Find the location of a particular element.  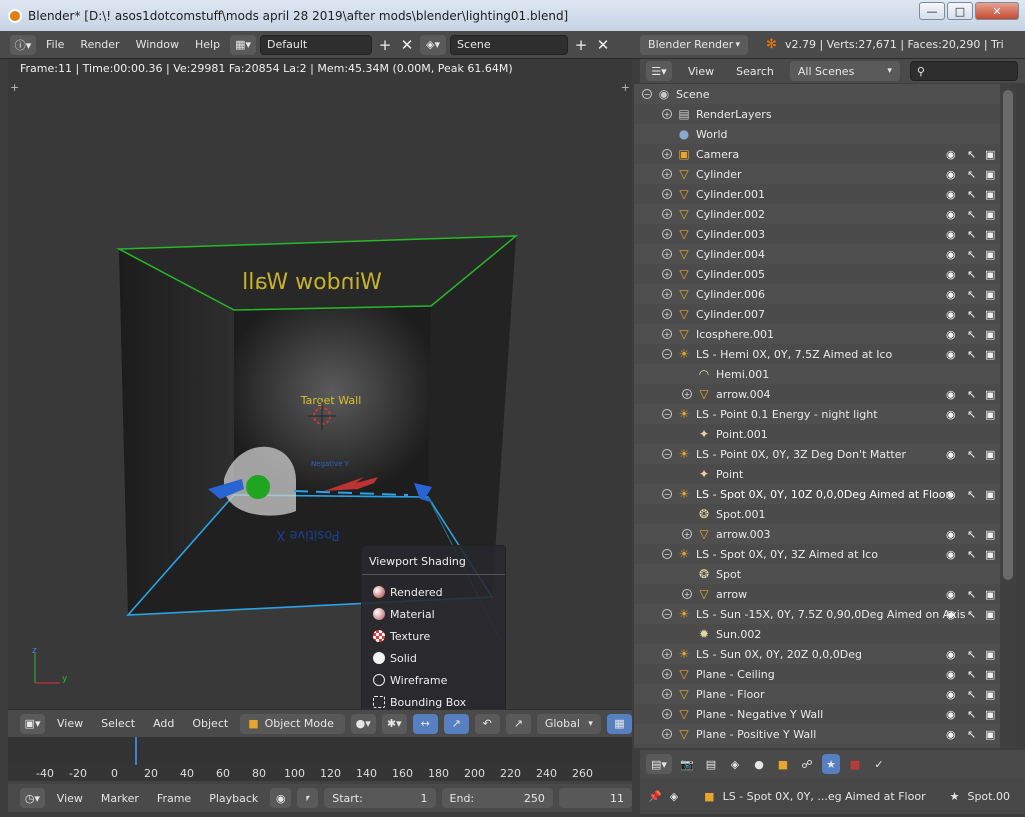

scale-manipulator-icon: ↗ is located at coordinates (518, 723).